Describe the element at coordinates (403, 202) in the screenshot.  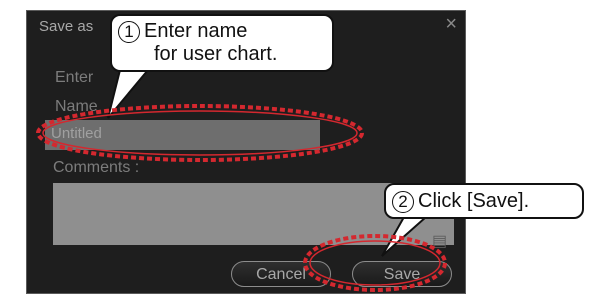
I see `step-2-number: 2` at that location.